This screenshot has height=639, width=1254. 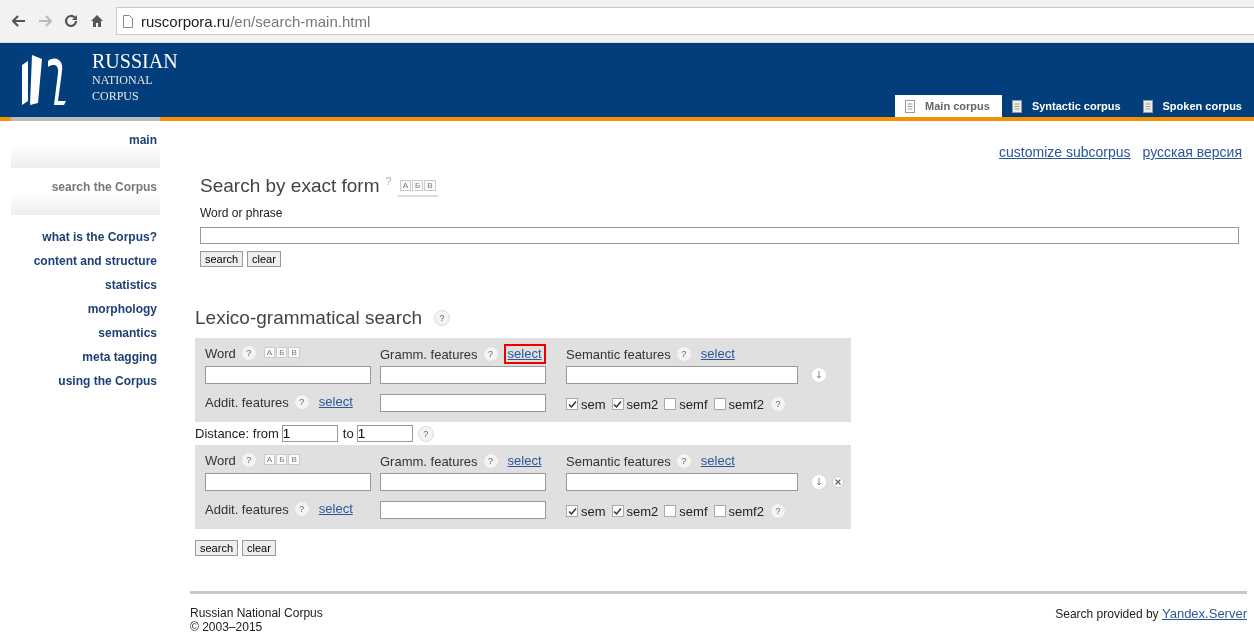 What do you see at coordinates (1192, 152) in the screenshot?
I see `header-link: русская версия` at bounding box center [1192, 152].